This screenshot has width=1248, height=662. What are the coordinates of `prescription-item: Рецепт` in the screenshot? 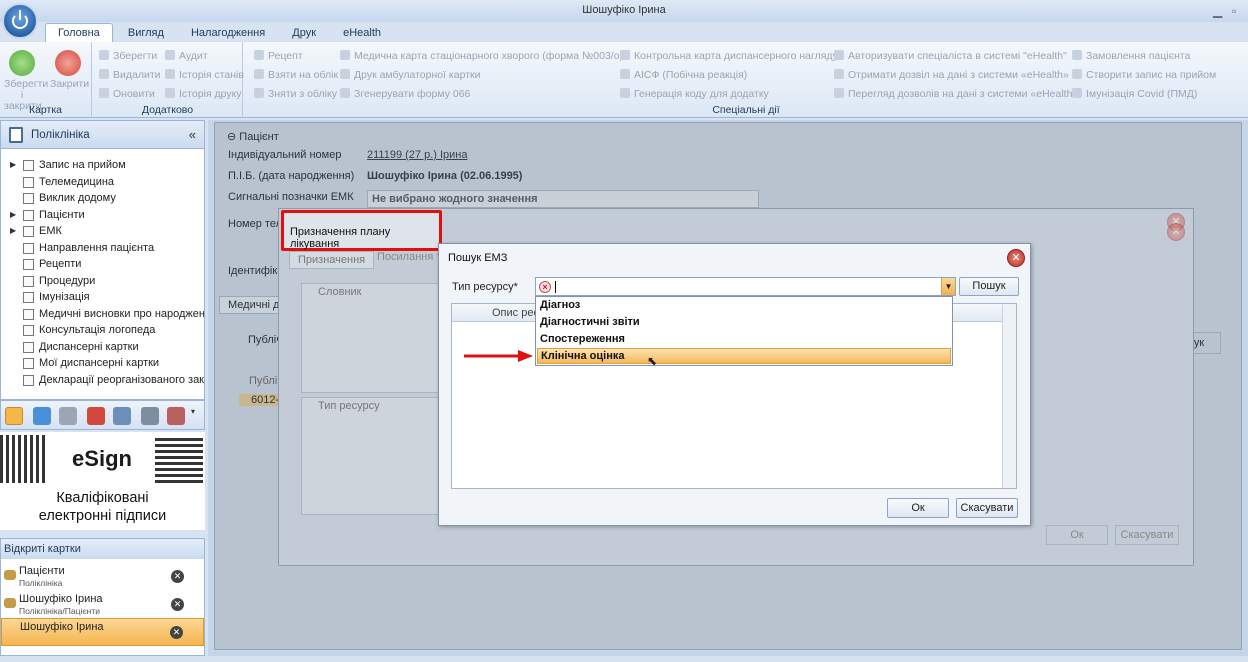 It's located at (278, 56).